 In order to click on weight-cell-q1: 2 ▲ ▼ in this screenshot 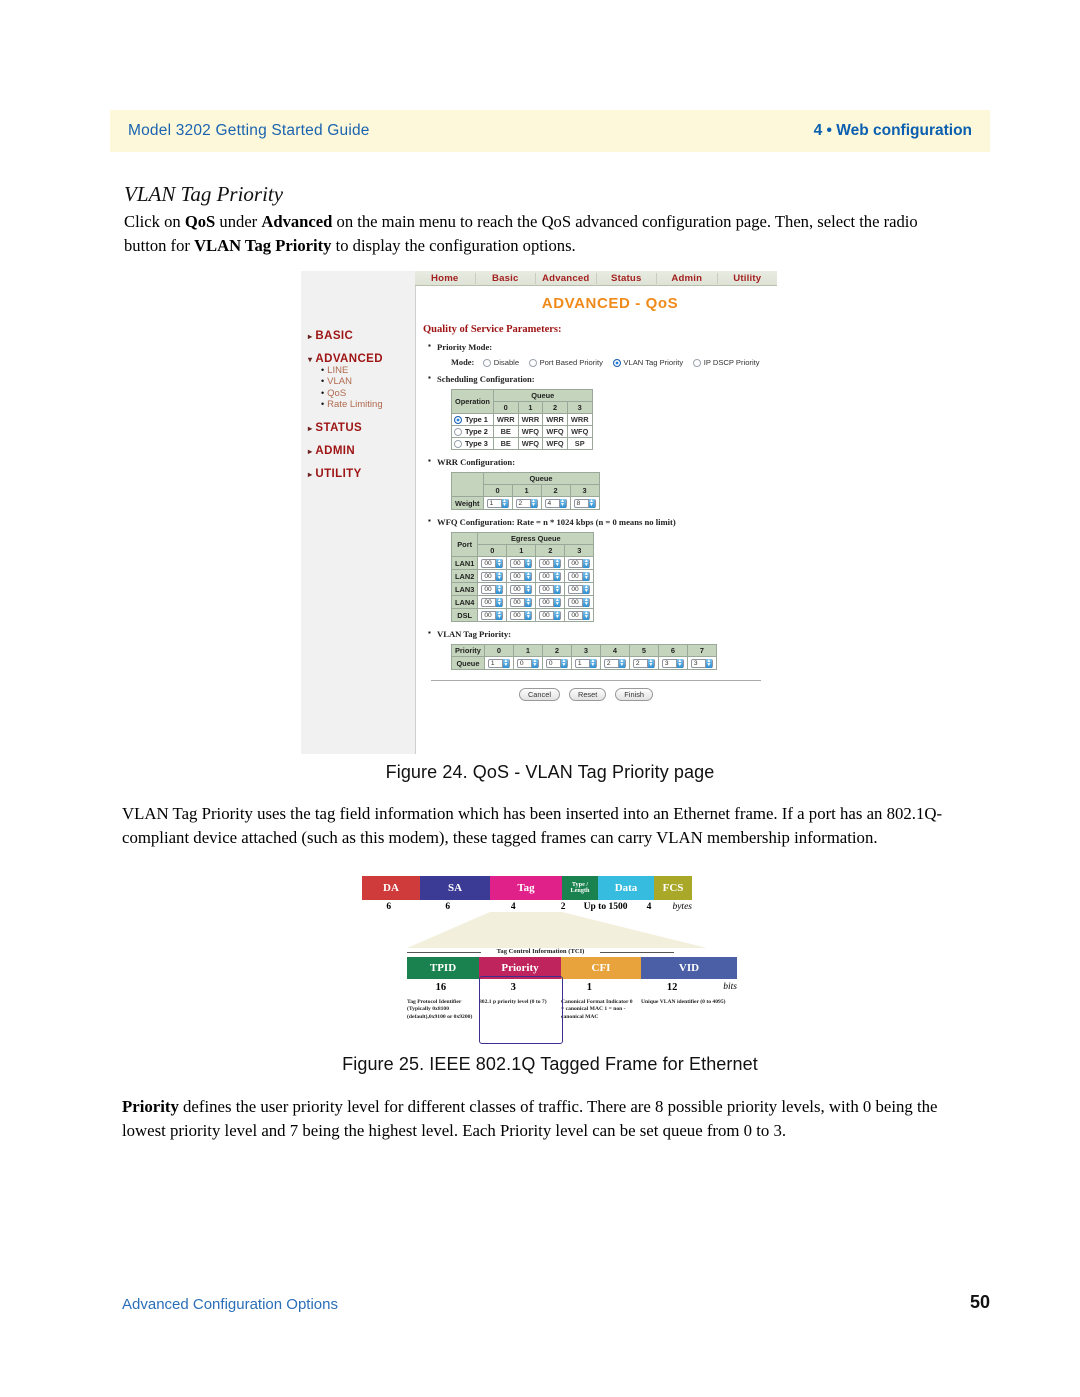, I will do `click(526, 503)`.